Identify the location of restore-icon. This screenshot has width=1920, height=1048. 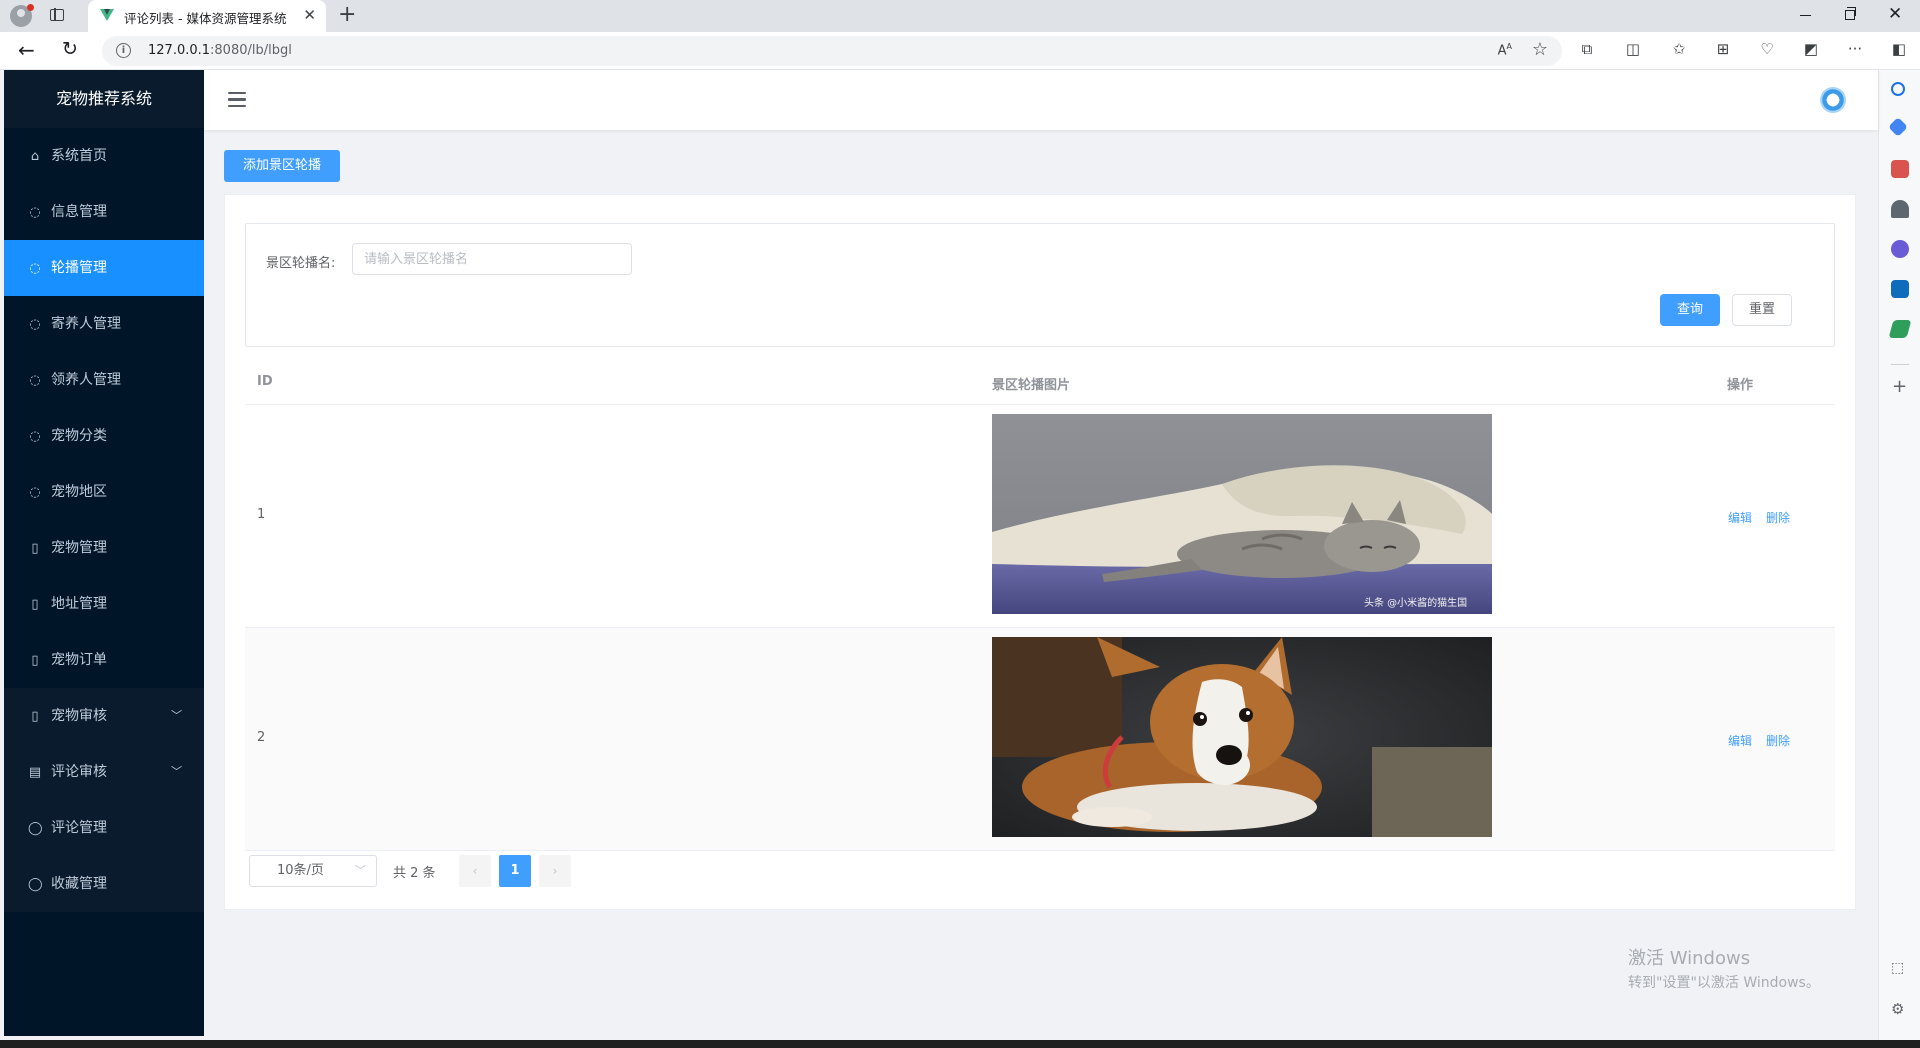
(1850, 13).